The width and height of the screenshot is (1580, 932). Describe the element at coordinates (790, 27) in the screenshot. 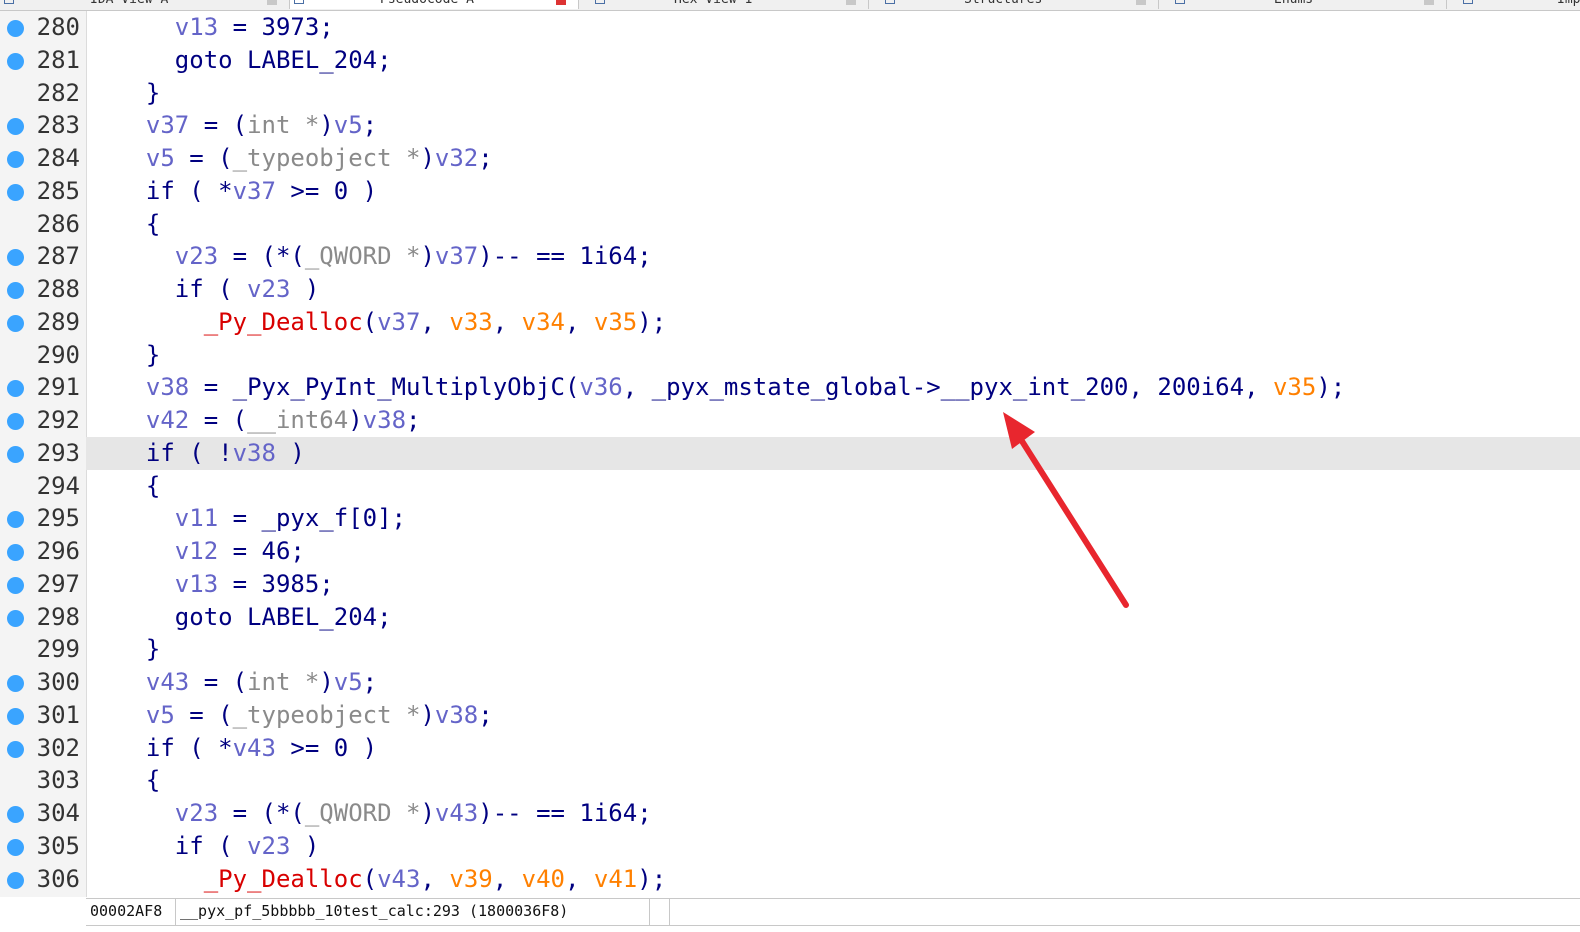

I see `code-line-280: 280 v13 = 3973;` at that location.